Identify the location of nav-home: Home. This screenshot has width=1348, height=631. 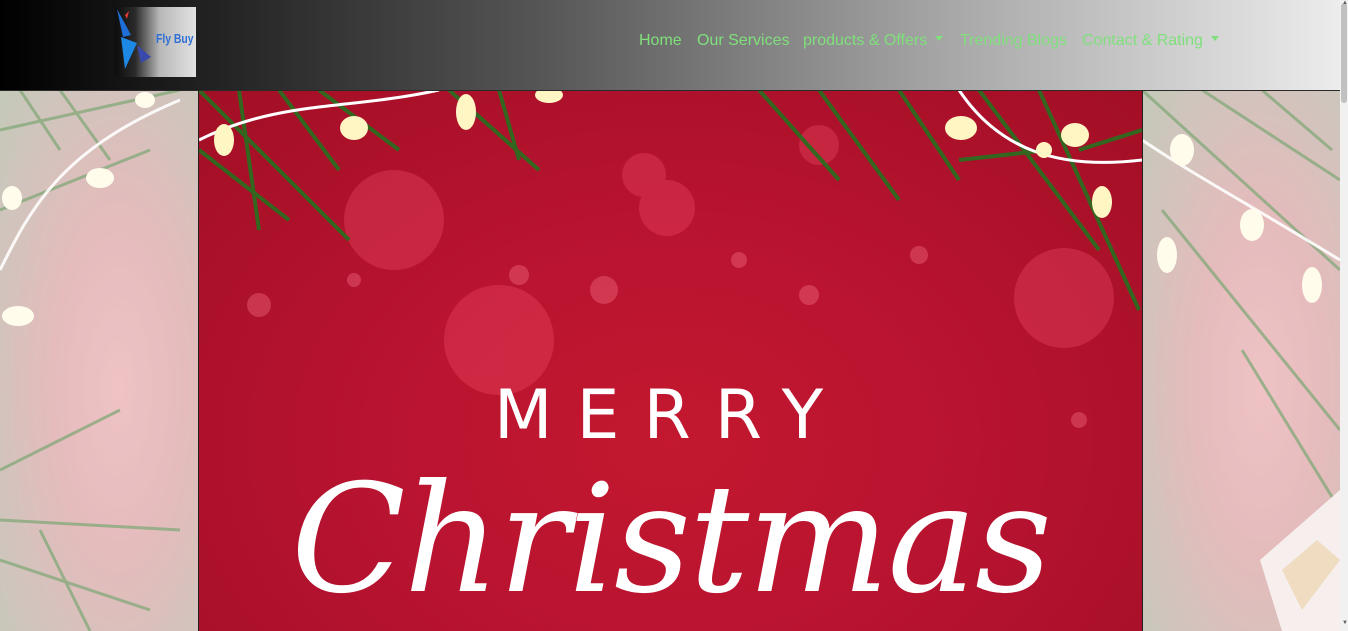
(660, 41).